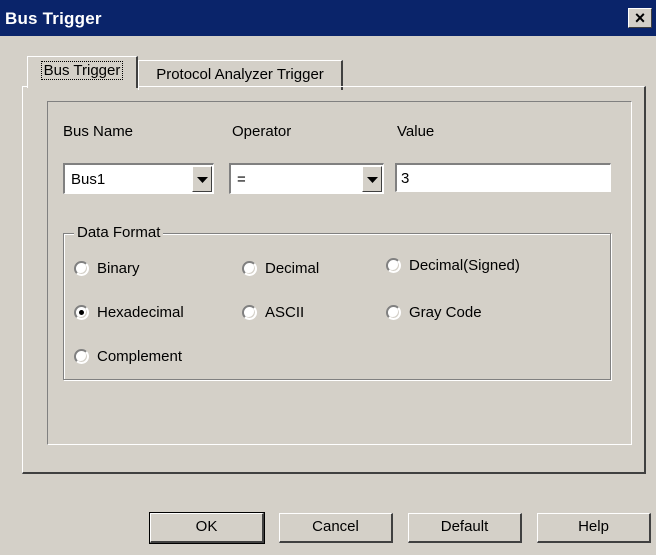  Describe the element at coordinates (240, 74) in the screenshot. I see `tab-protocol-analyzer-trigger-label: Protocol Analyzer Trigger` at that location.